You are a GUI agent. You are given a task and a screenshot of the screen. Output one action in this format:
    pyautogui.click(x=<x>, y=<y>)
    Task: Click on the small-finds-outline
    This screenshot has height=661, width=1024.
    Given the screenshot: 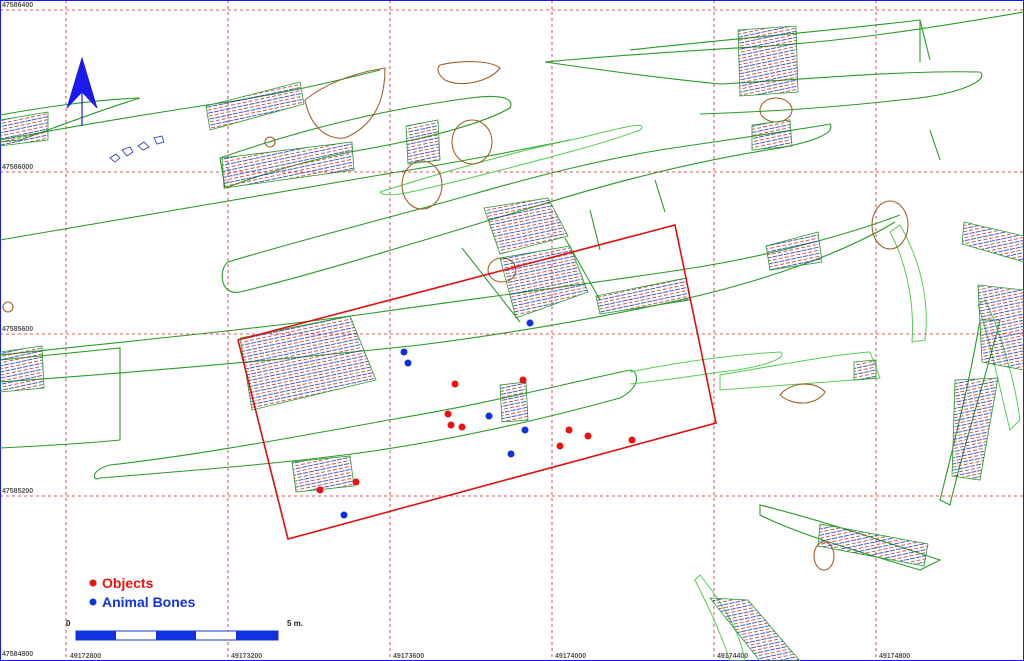 What is the action you would take?
    pyautogui.click(x=137, y=149)
    